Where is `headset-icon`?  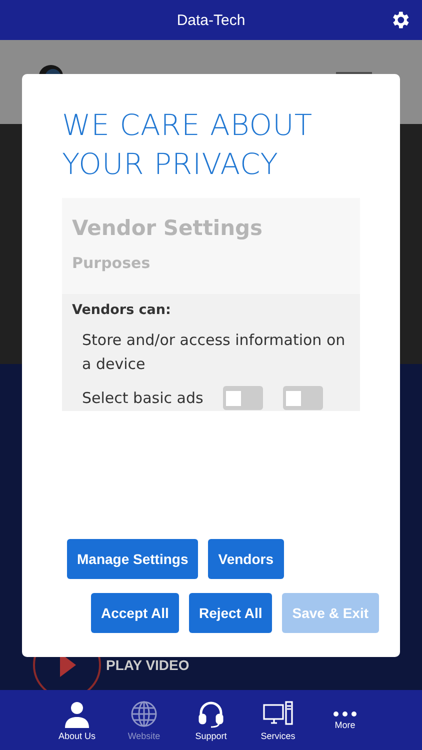
headset-icon is located at coordinates (211, 714).